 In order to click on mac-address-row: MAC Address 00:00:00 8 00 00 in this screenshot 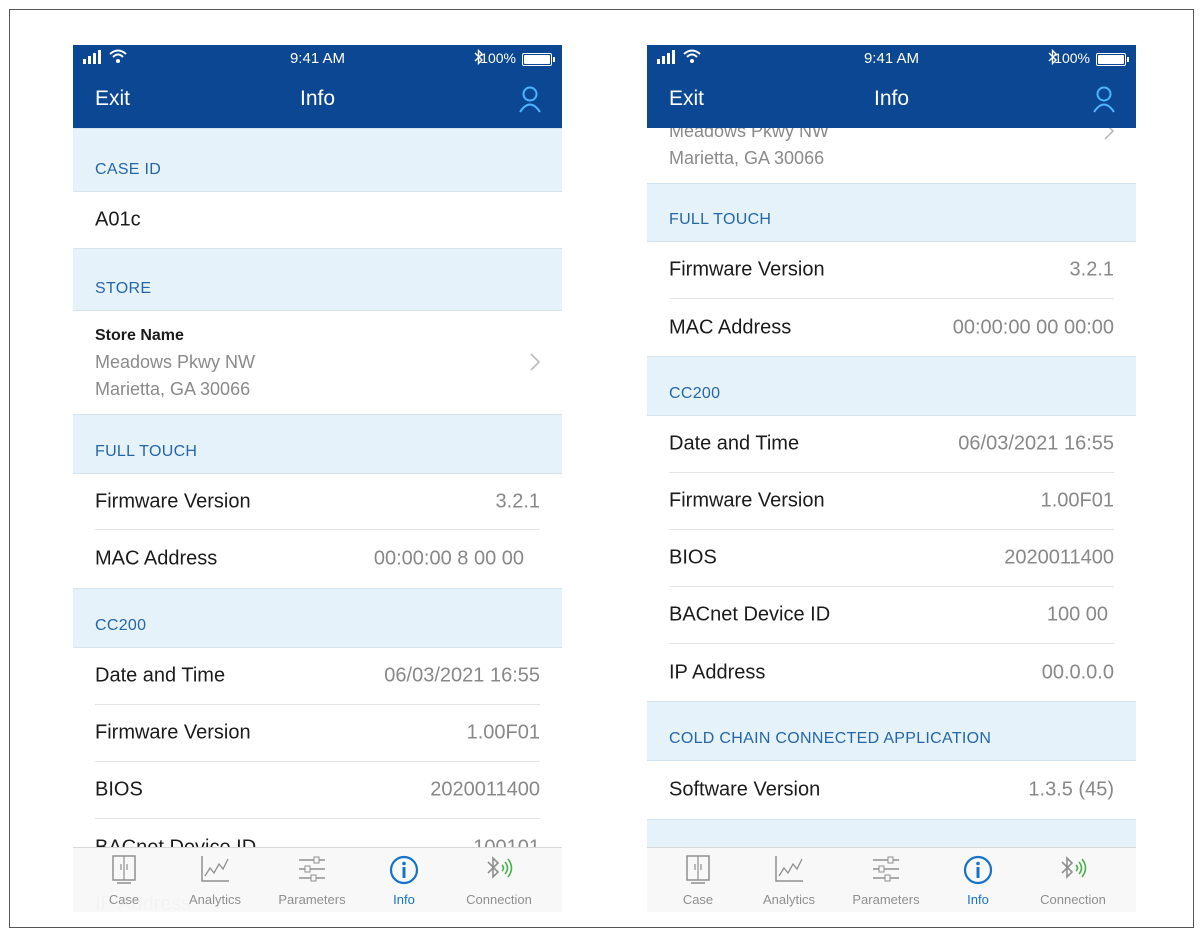, I will do `click(317, 559)`.